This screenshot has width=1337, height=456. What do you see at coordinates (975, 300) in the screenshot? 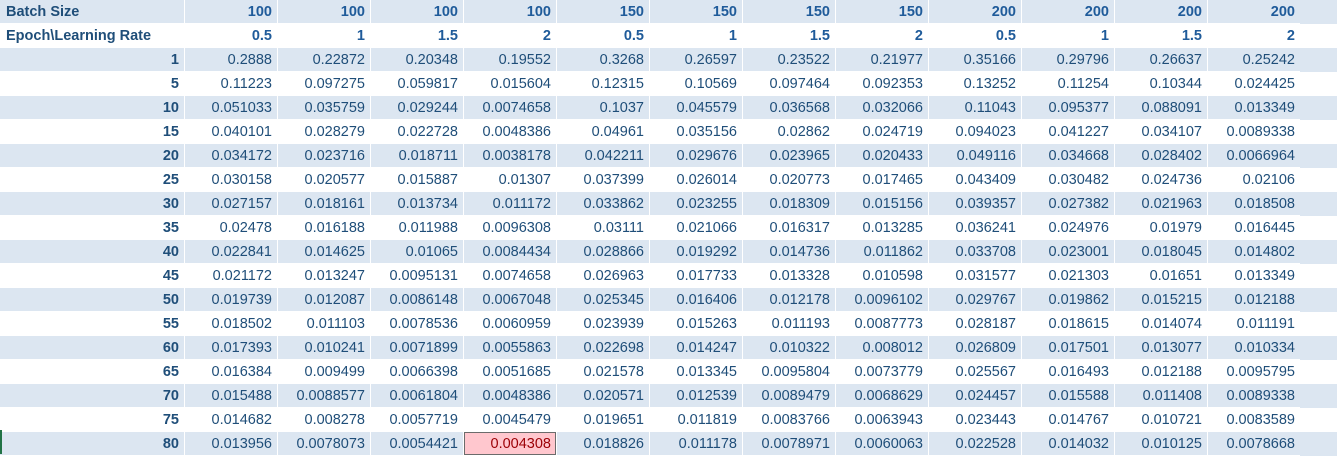
I see `value-cell: 0.029767` at bounding box center [975, 300].